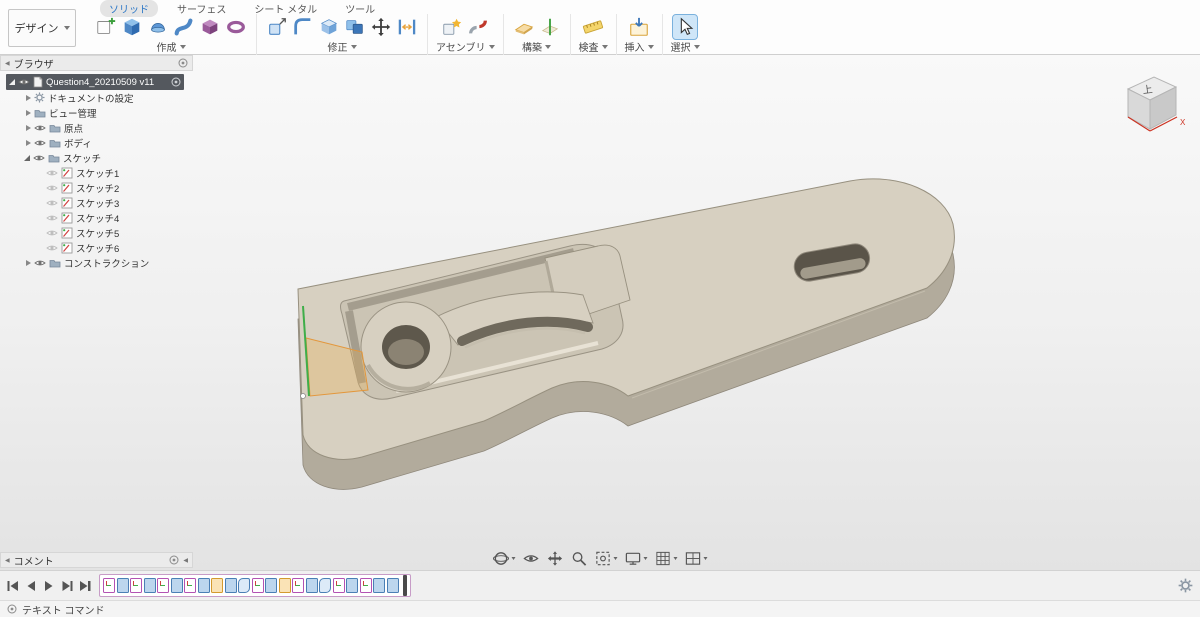 This screenshot has height=617, width=1200. I want to click on press-pull-icon, so click(277, 27).